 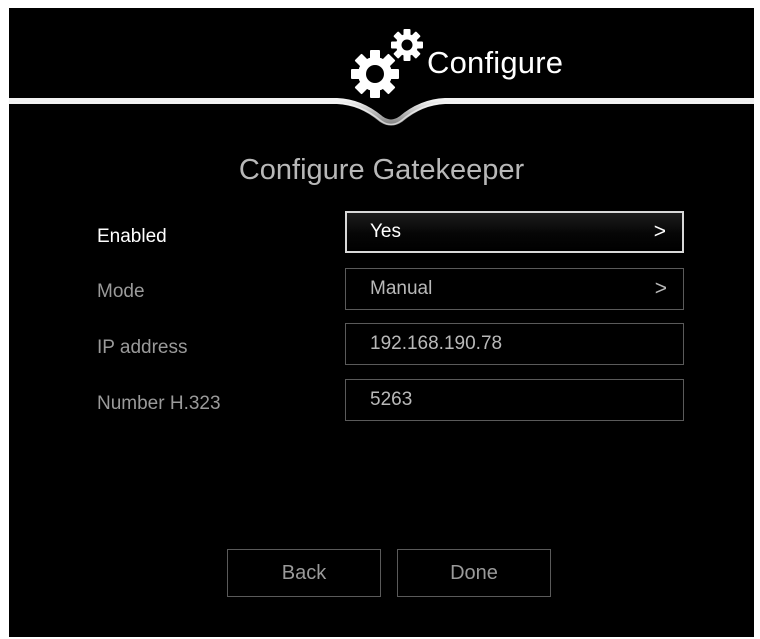 I want to click on ip-address-label: IP address, so click(x=142, y=347).